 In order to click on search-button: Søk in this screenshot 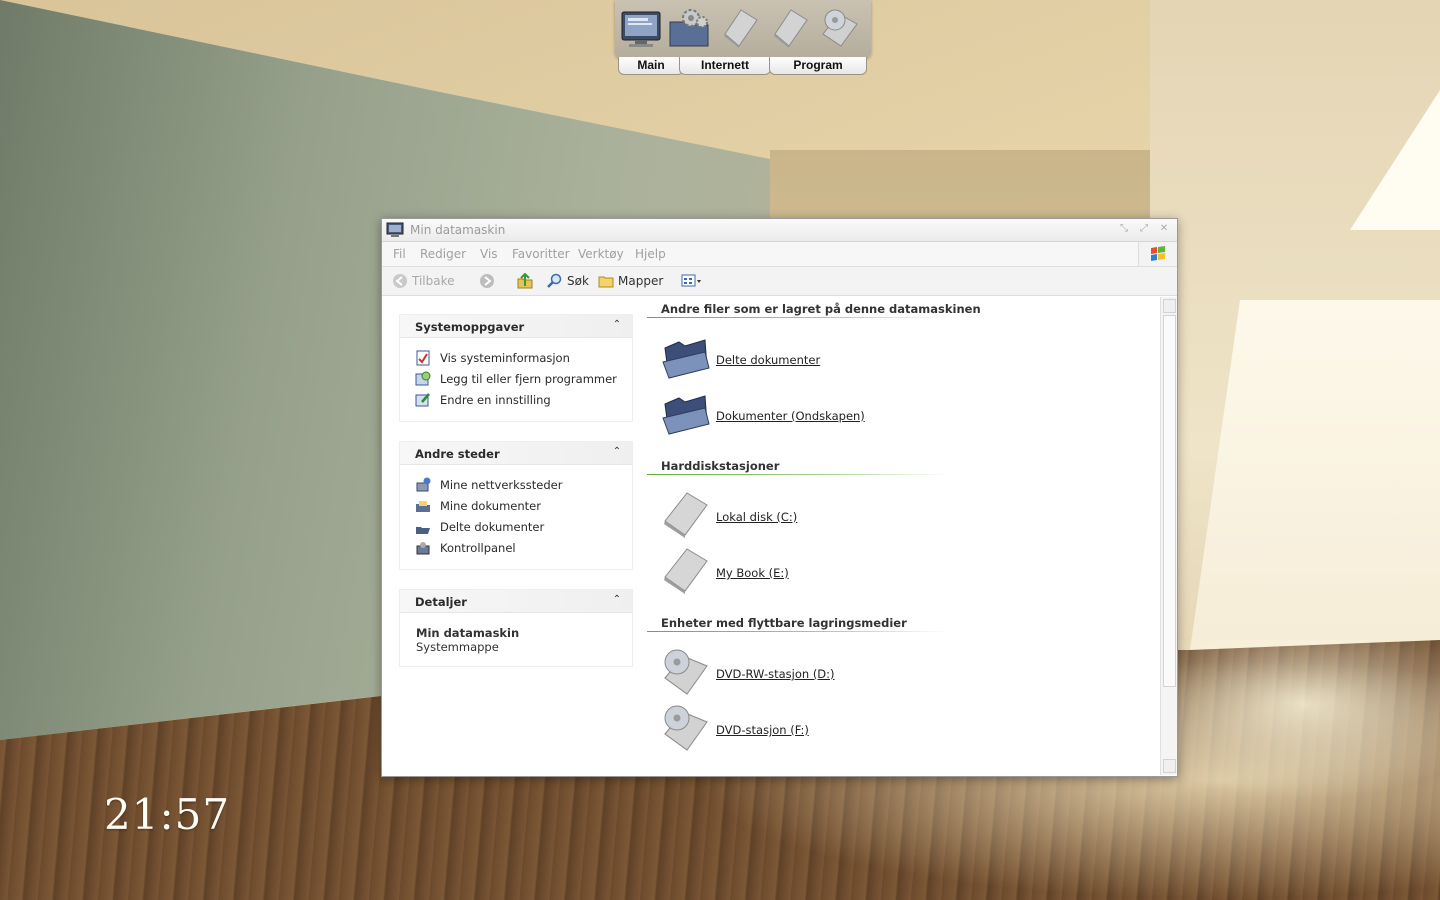, I will do `click(569, 281)`.